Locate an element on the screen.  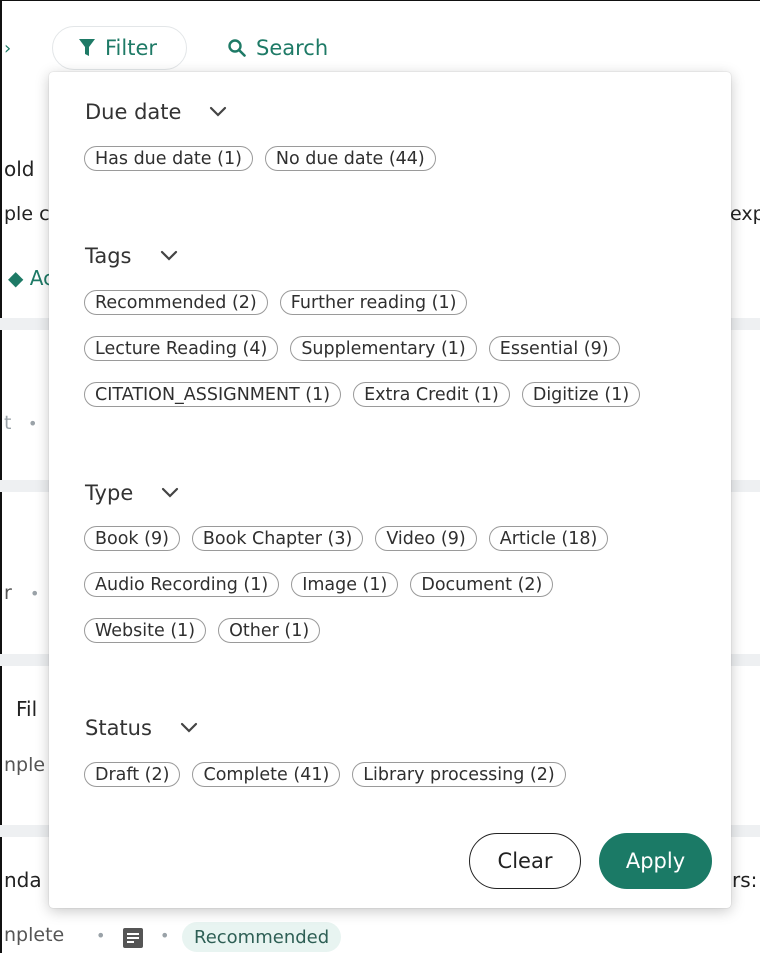
section-title: Status is located at coordinates (118, 728).